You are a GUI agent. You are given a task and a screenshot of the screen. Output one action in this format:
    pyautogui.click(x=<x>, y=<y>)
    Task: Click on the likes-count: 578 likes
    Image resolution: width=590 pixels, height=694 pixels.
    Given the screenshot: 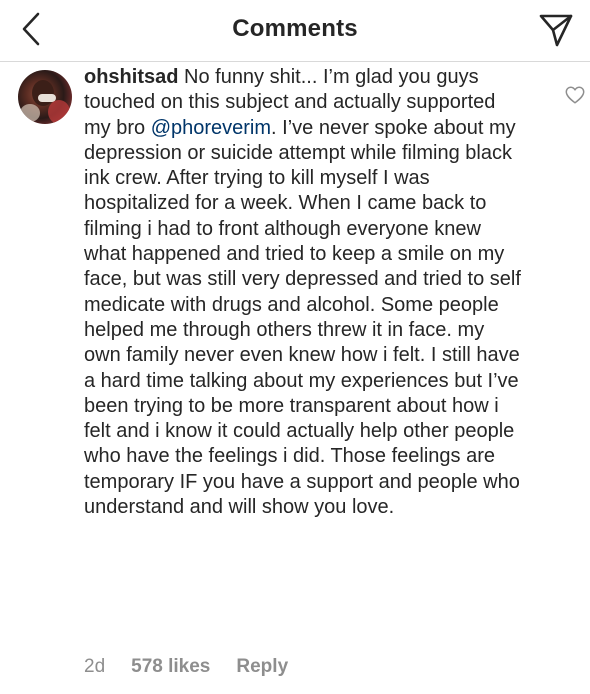 What is the action you would take?
    pyautogui.click(x=170, y=667)
    